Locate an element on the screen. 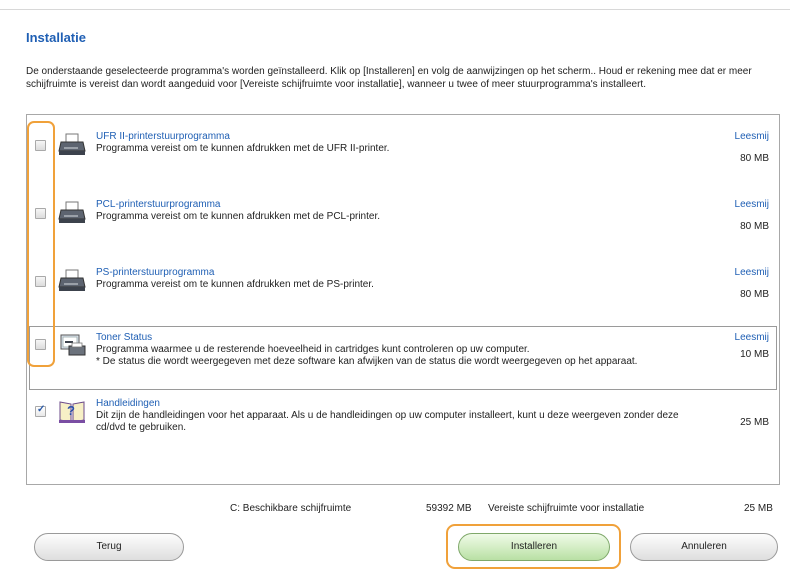  top-divider is located at coordinates (395, 9).